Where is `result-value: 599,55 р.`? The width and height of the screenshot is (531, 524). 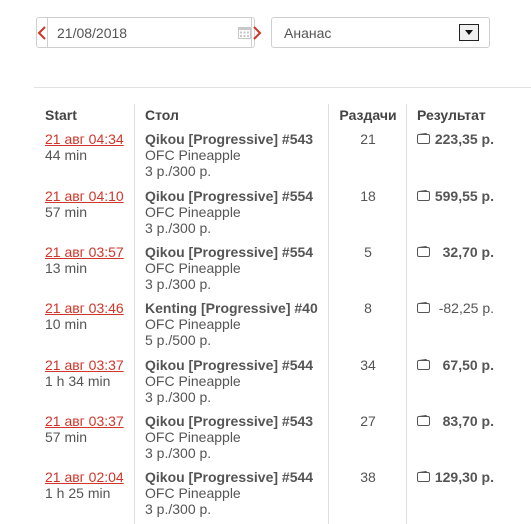 result-value: 599,55 р. is located at coordinates (464, 196).